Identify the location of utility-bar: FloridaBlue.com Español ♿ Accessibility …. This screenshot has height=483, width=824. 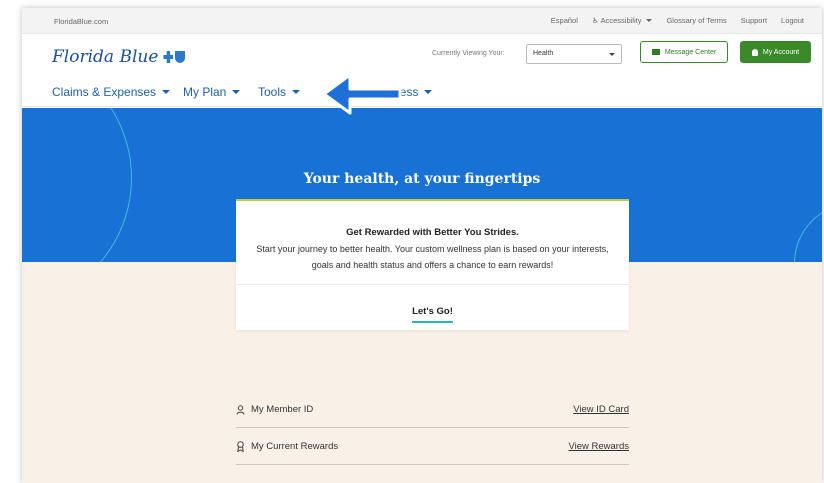
(422, 21).